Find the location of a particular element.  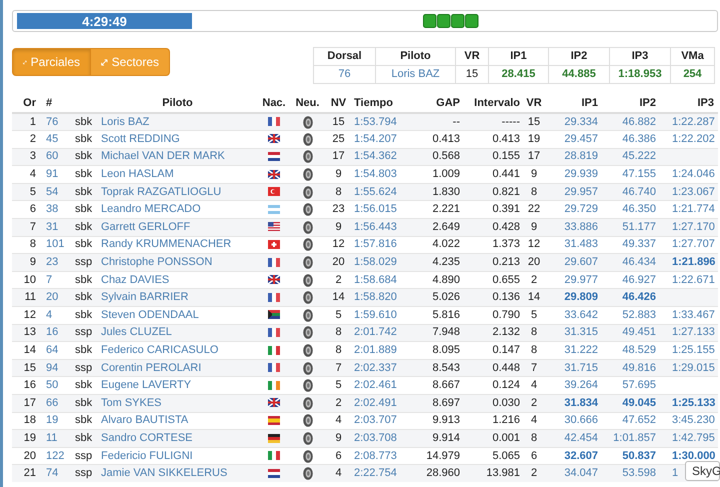

table-cell: 46.882 is located at coordinates (639, 122).